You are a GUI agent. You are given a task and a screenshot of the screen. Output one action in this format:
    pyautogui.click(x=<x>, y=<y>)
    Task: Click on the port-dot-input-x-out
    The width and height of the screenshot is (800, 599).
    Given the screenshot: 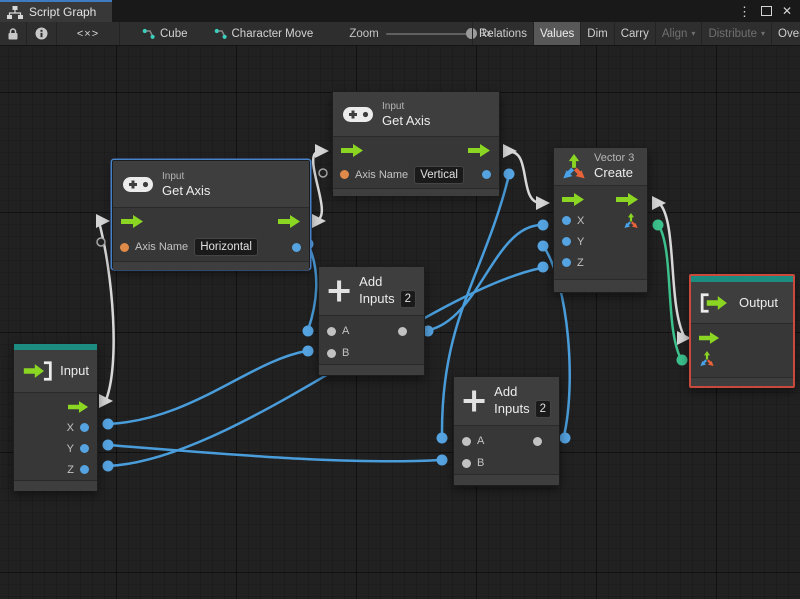 What is the action you would take?
    pyautogui.click(x=108, y=424)
    